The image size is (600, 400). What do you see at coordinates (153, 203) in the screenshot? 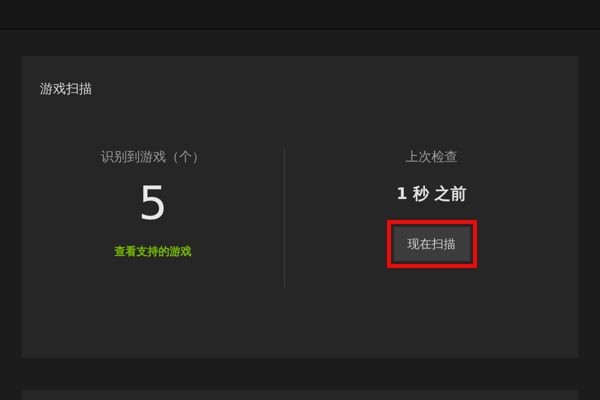
I see `game-count: 5` at bounding box center [153, 203].